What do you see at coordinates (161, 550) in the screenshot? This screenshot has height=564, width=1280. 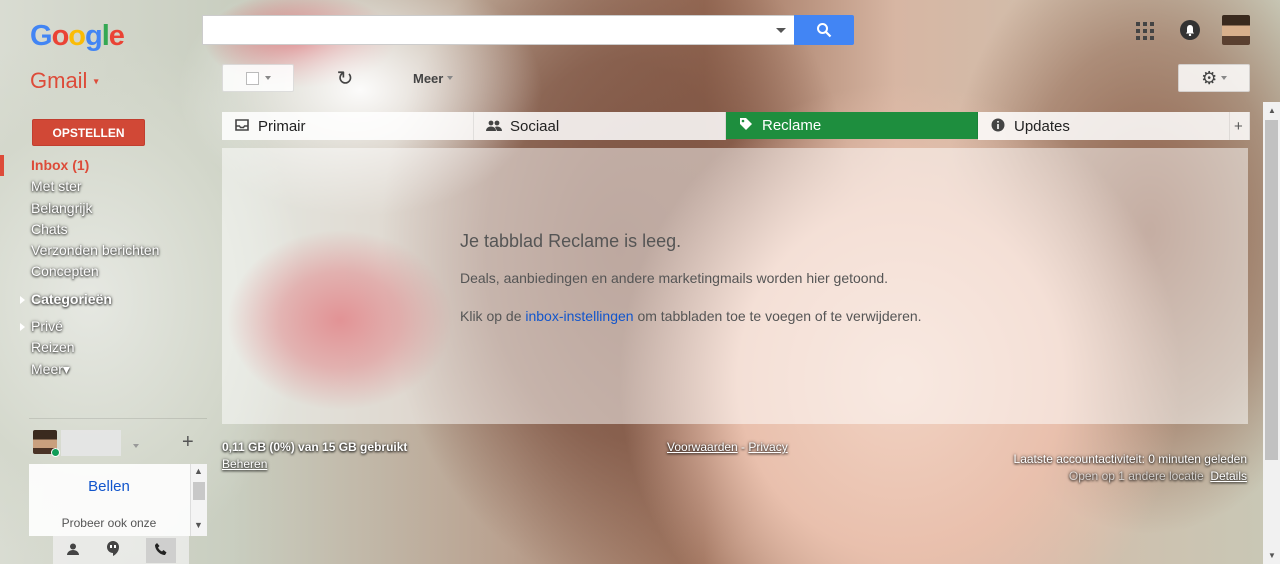 I see `phone-icon` at bounding box center [161, 550].